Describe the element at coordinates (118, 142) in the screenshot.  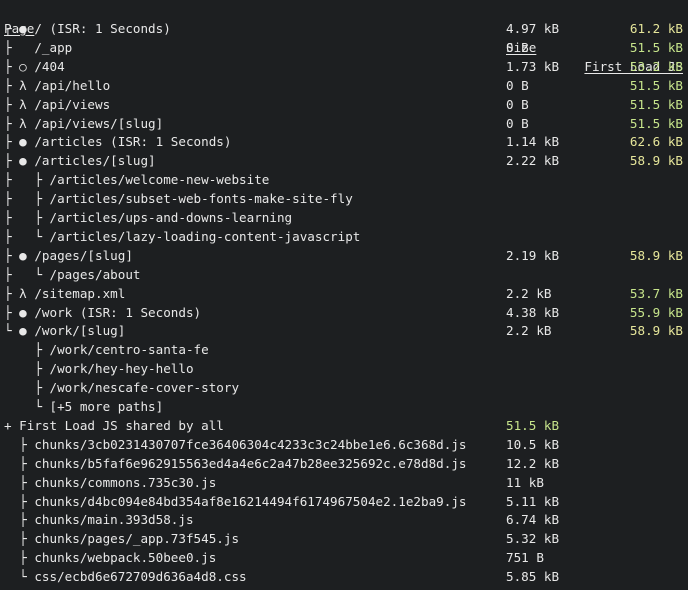
I see `route-path: ├ ● /articles (ISR: 1 Seconds)` at that location.